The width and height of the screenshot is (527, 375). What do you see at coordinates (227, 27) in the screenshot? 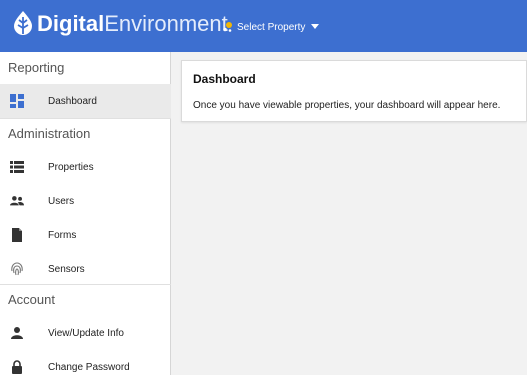
I see `property-pin-icon` at bounding box center [227, 27].